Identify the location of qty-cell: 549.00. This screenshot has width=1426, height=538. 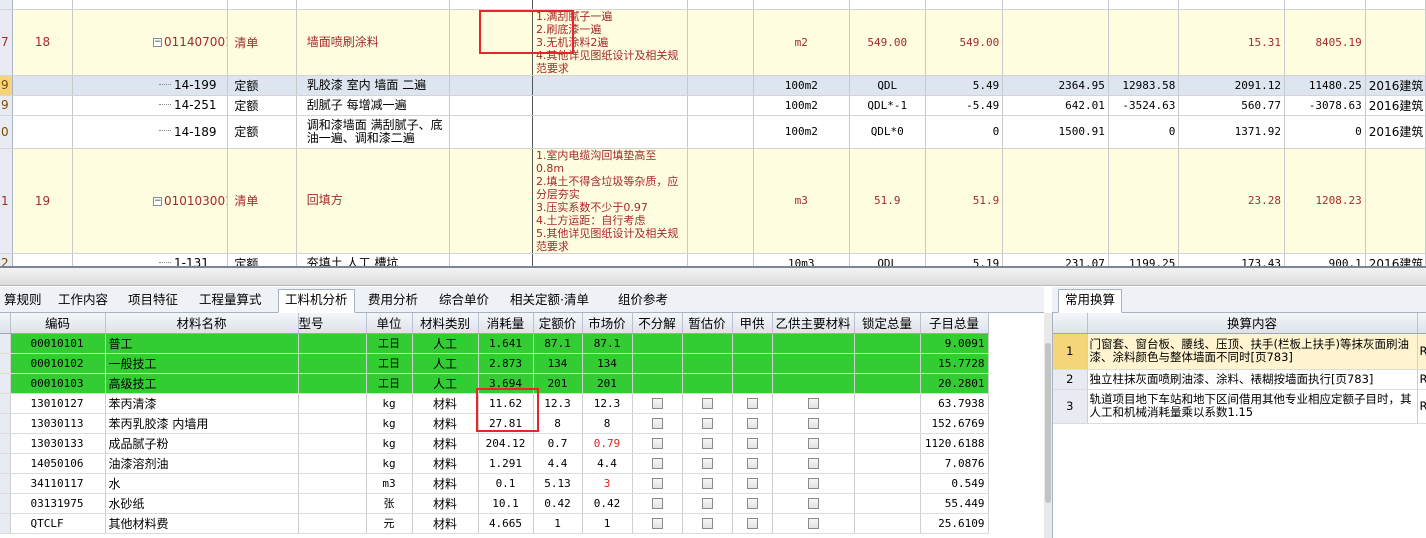
(964, 42).